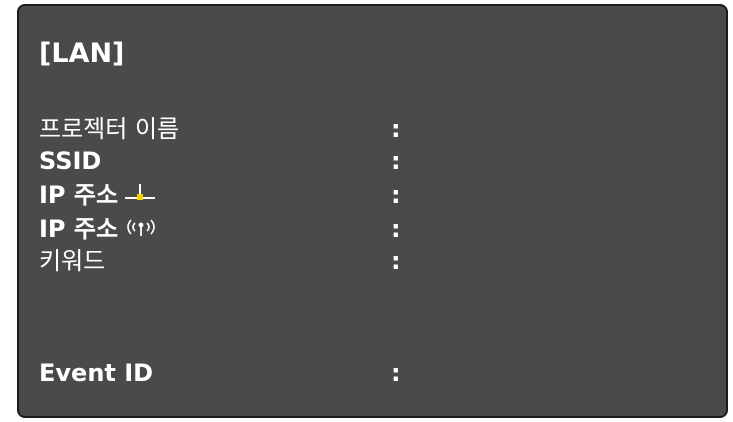 Image resolution: width=733 pixels, height=422 pixels. Describe the element at coordinates (109, 129) in the screenshot. I see `projector-name-label: 프로젝터 이름` at that location.